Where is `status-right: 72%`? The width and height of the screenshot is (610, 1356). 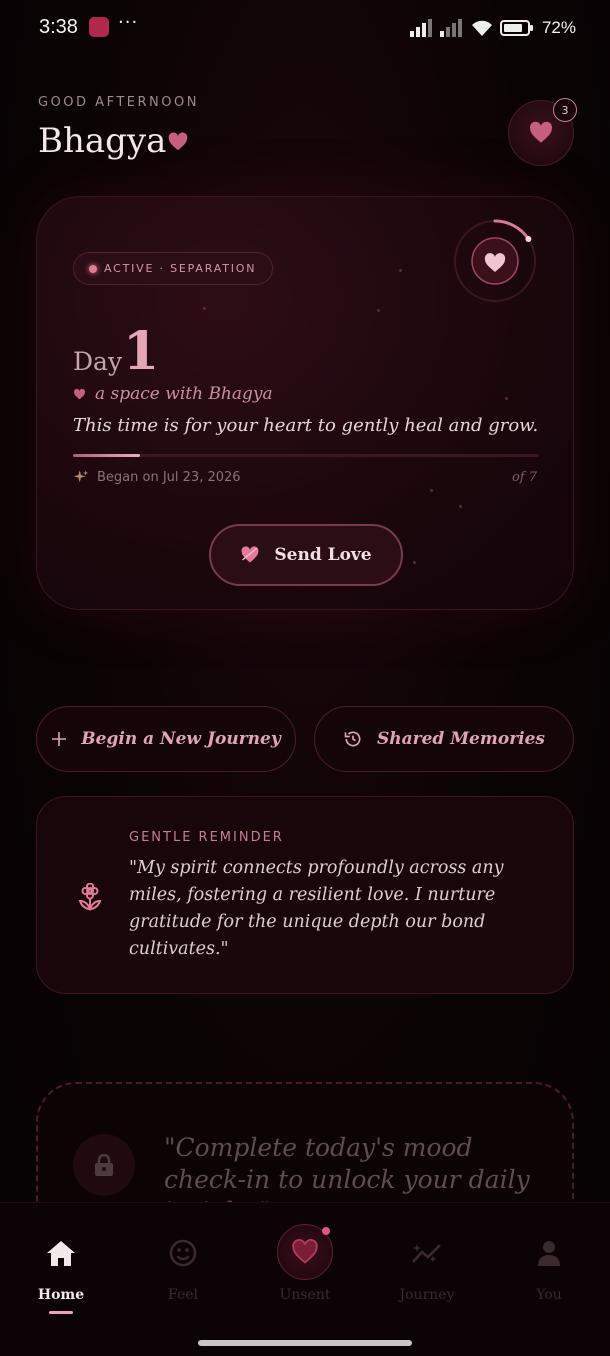
status-right: 72% is located at coordinates (492, 28).